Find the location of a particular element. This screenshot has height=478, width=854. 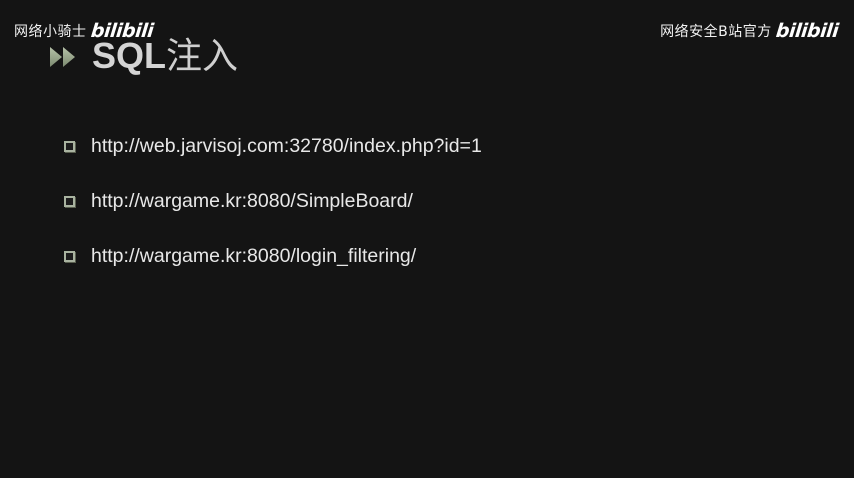

double-play-arrows-icon is located at coordinates (65, 57).